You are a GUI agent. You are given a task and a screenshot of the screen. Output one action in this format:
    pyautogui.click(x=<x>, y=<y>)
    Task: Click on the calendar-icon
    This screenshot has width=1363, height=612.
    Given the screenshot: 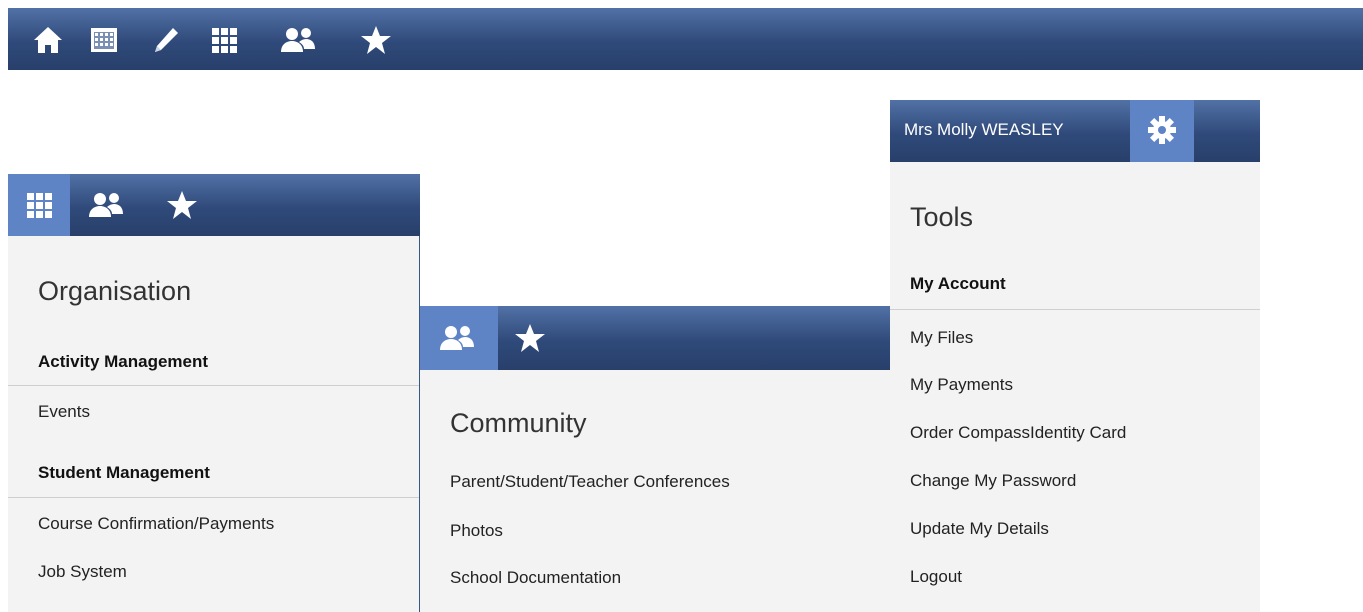 What is the action you would take?
    pyautogui.click(x=104, y=40)
    